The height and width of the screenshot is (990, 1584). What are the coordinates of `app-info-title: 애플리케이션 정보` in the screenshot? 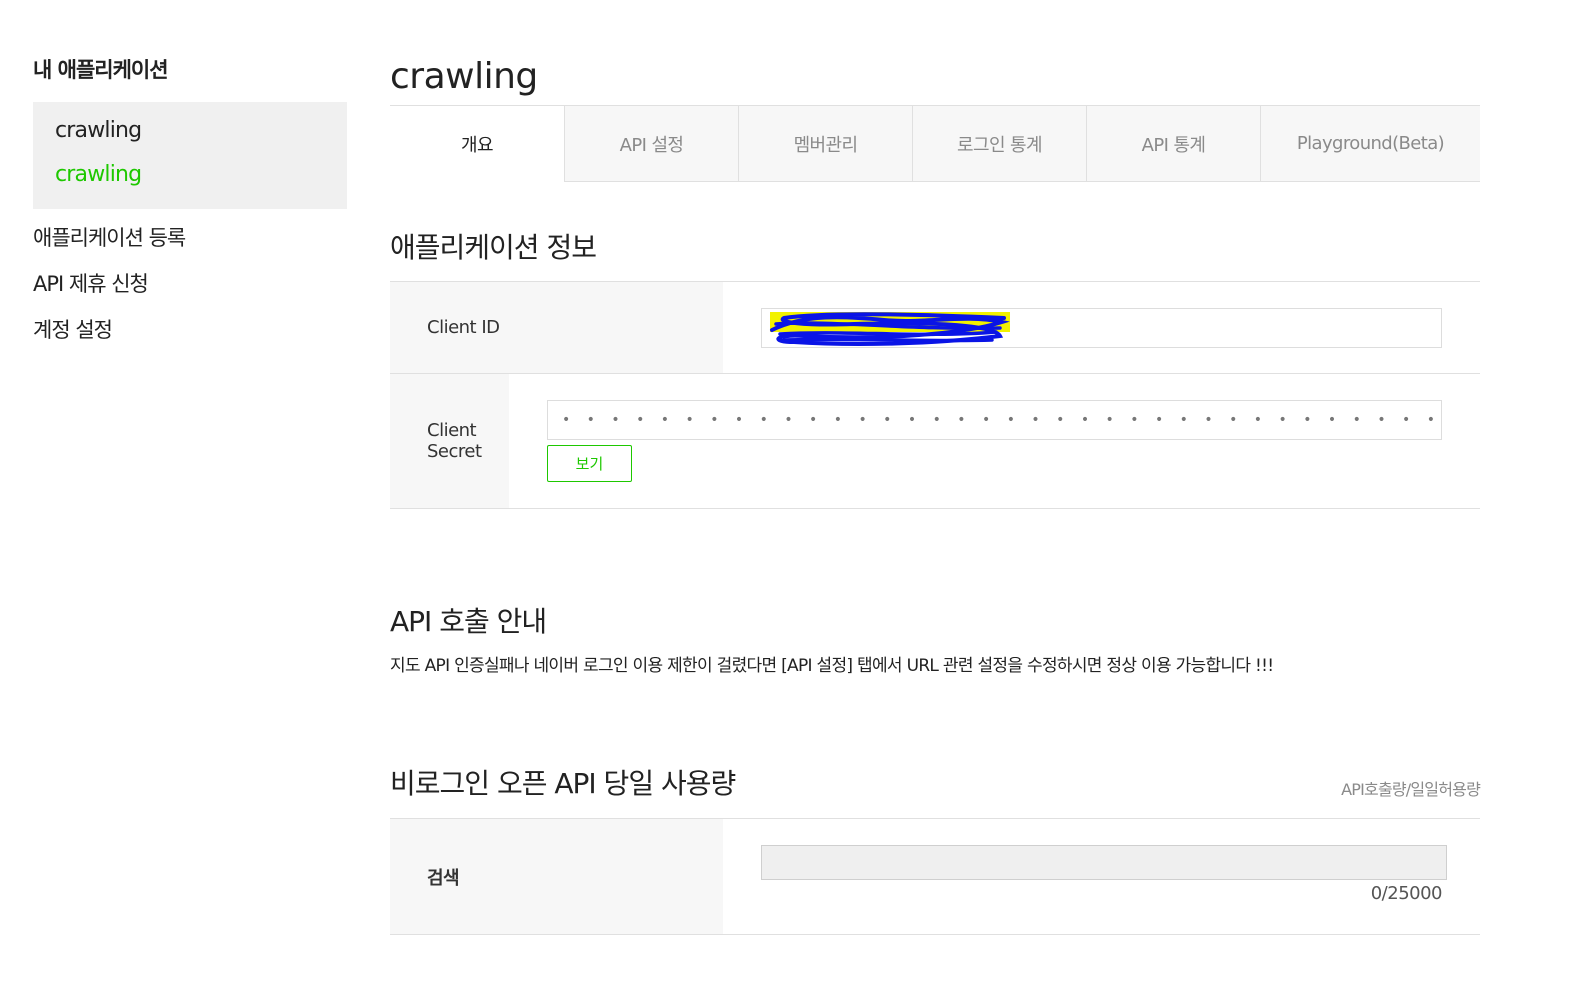 It's located at (493, 247).